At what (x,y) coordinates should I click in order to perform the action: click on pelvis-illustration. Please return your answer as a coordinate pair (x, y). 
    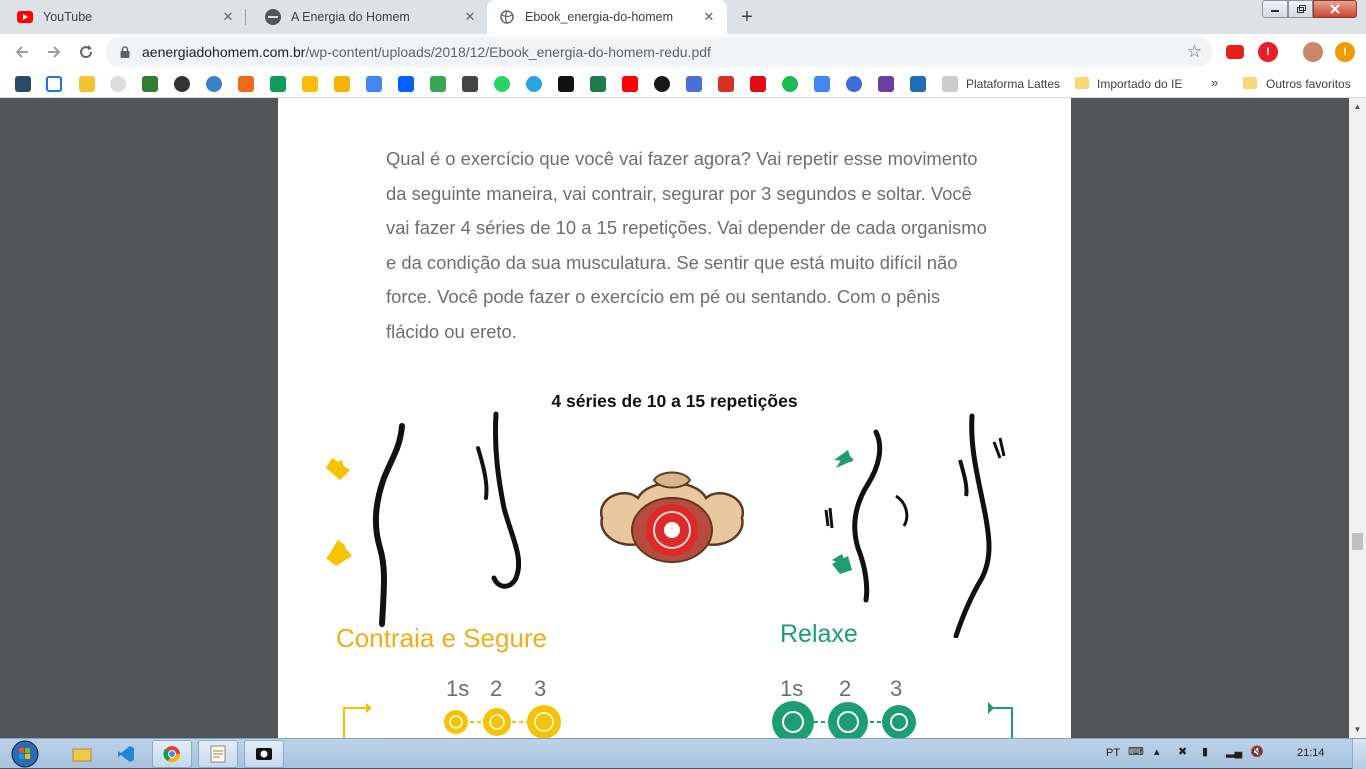
    Looking at the image, I should click on (672, 517).